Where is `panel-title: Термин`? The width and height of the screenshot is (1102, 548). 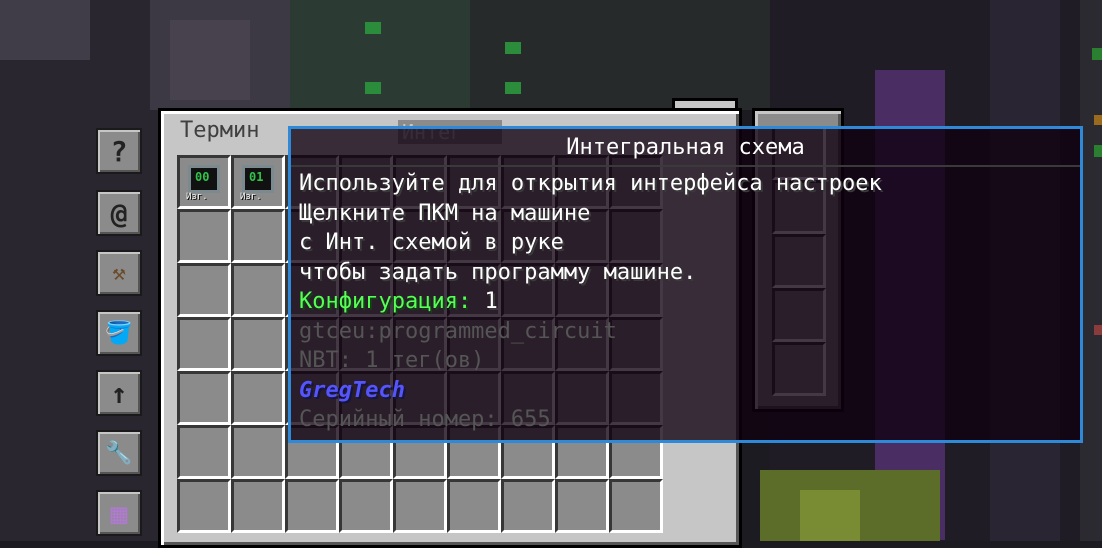 panel-title: Термин is located at coordinates (220, 130).